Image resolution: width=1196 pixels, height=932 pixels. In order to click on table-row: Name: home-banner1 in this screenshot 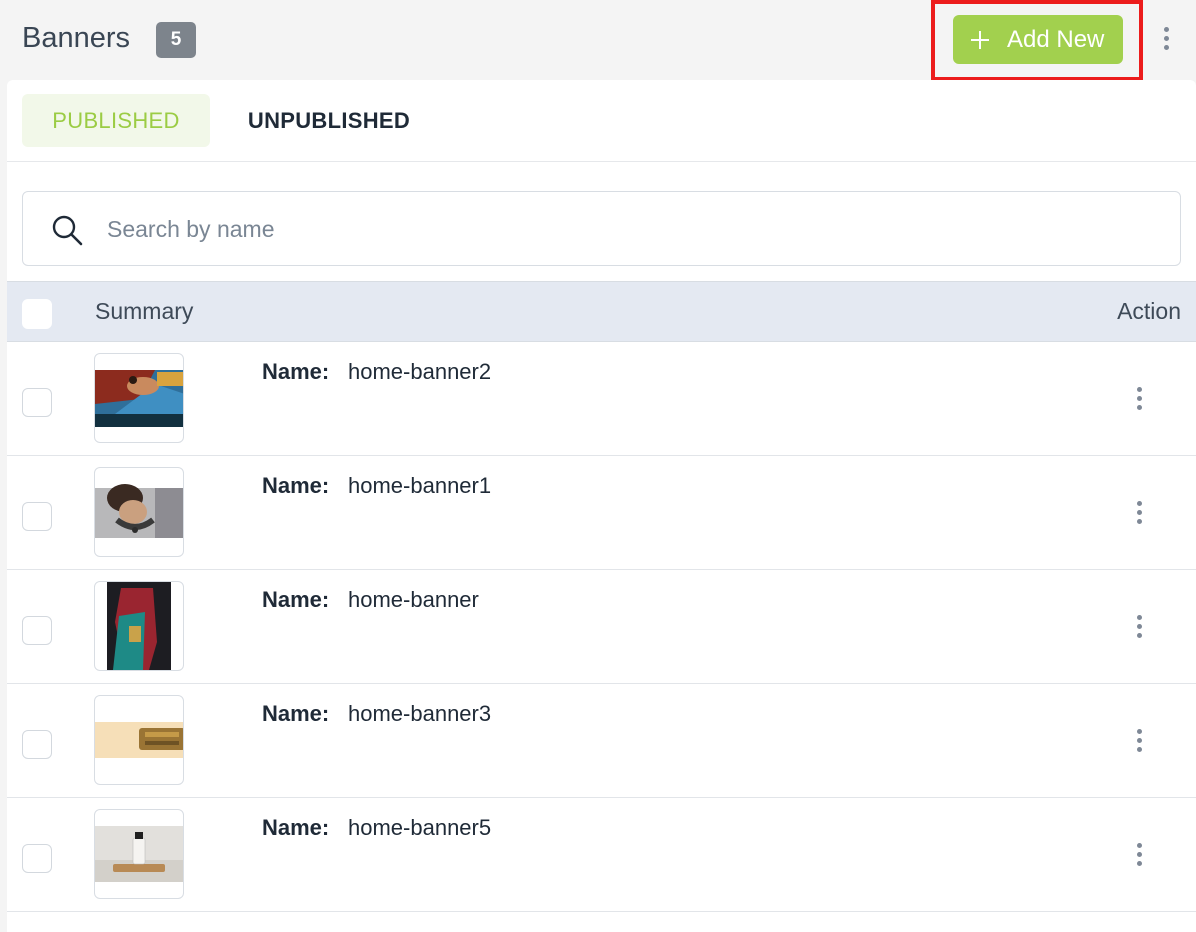, I will do `click(601, 513)`.